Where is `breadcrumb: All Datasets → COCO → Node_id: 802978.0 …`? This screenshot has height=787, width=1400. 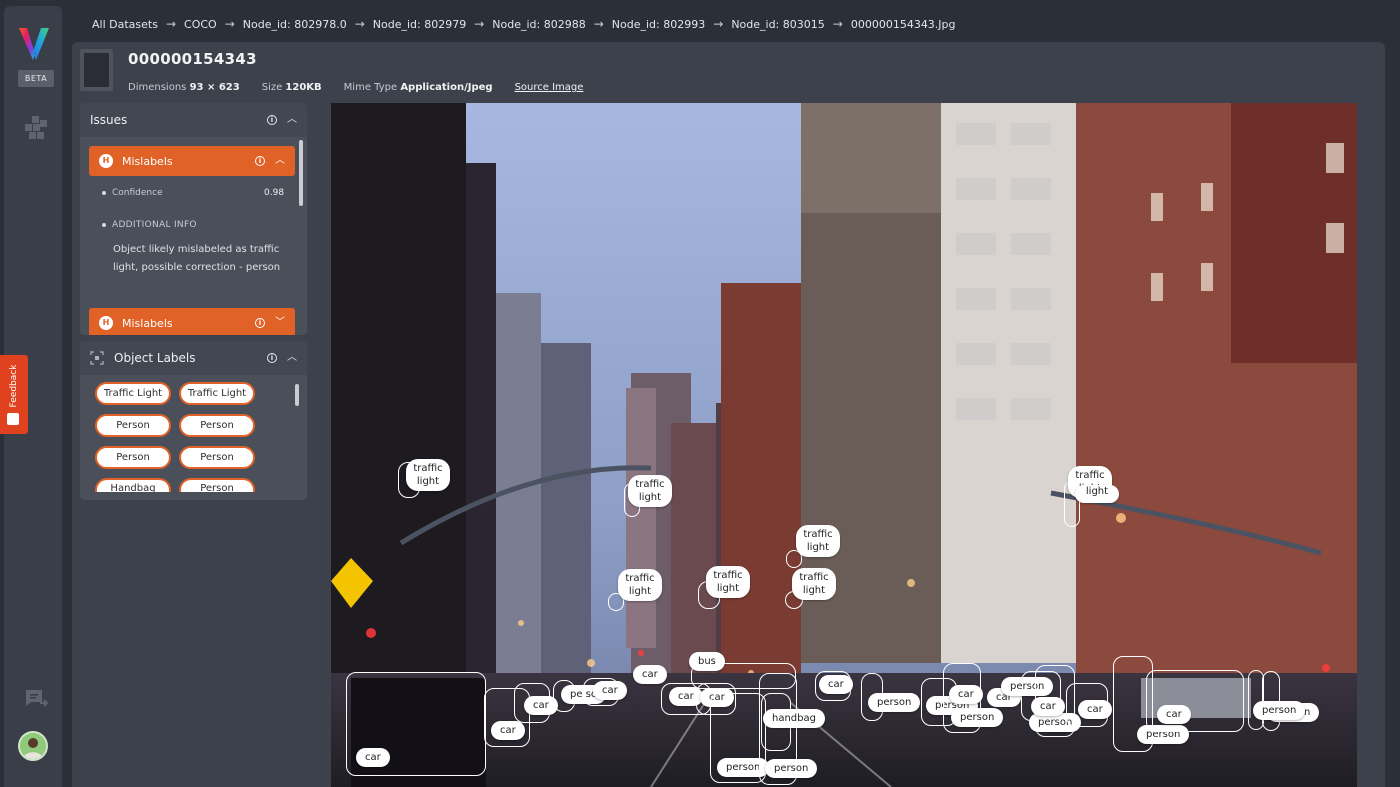
breadcrumb: All Datasets → COCO → Node_id: 802978.0 … is located at coordinates (524, 24).